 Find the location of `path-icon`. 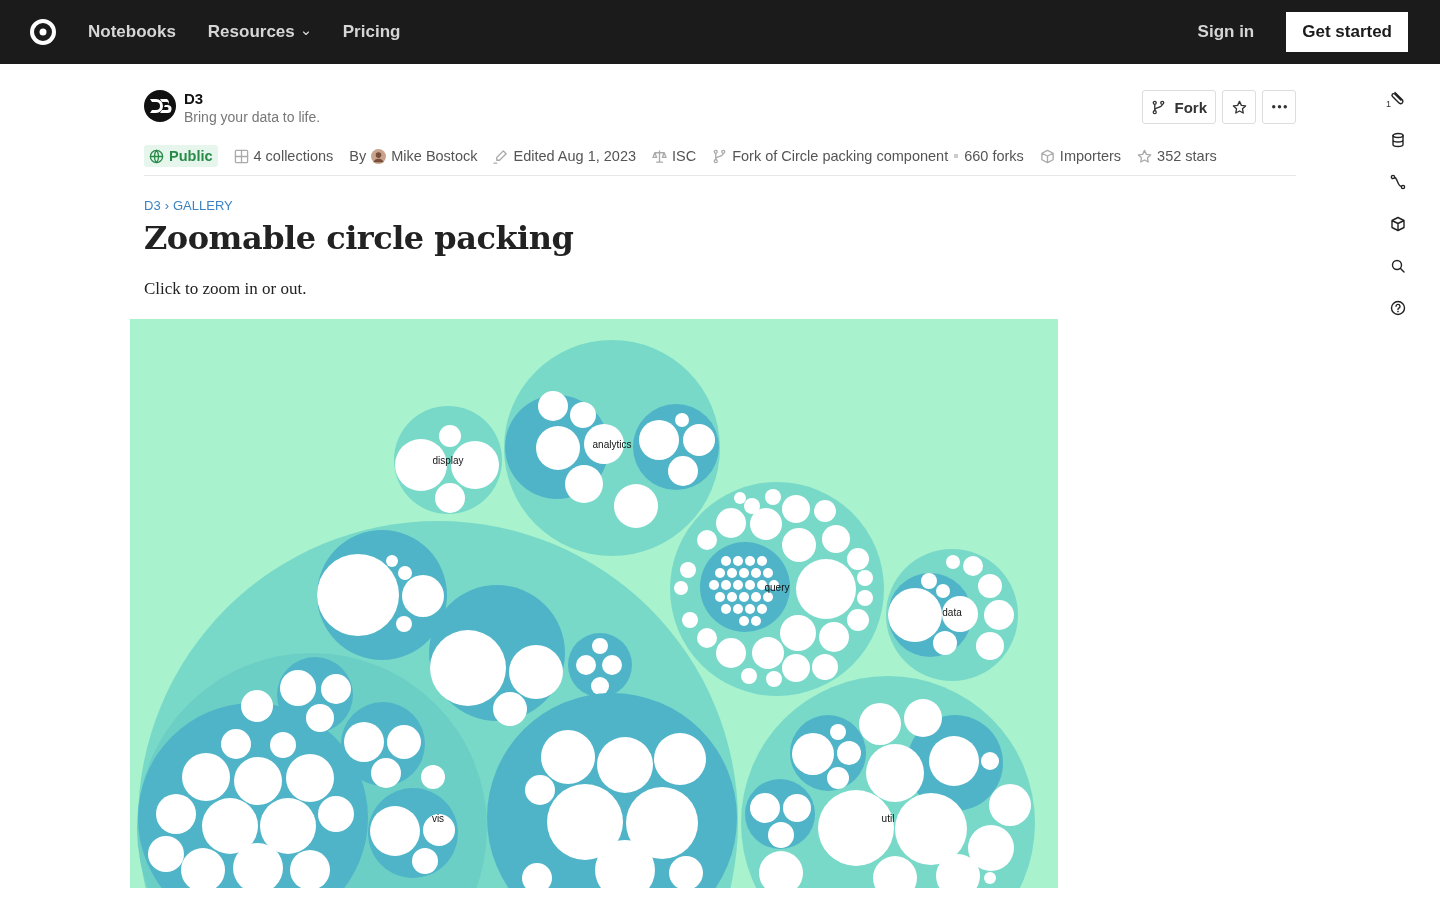

path-icon is located at coordinates (1398, 182).